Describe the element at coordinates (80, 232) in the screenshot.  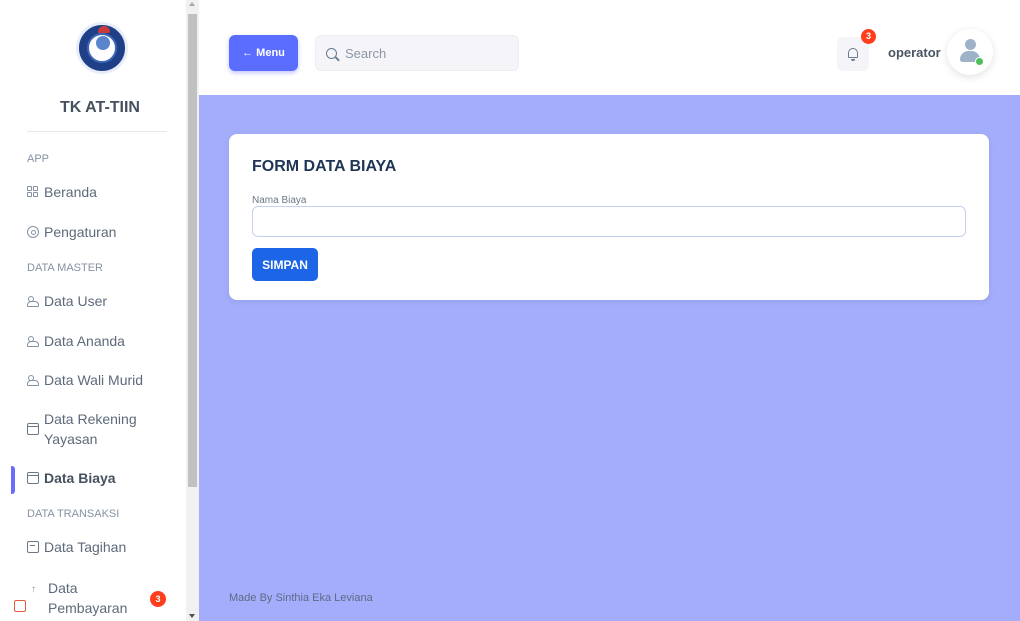
I see `sidebar-item-label: Pengaturan` at that location.